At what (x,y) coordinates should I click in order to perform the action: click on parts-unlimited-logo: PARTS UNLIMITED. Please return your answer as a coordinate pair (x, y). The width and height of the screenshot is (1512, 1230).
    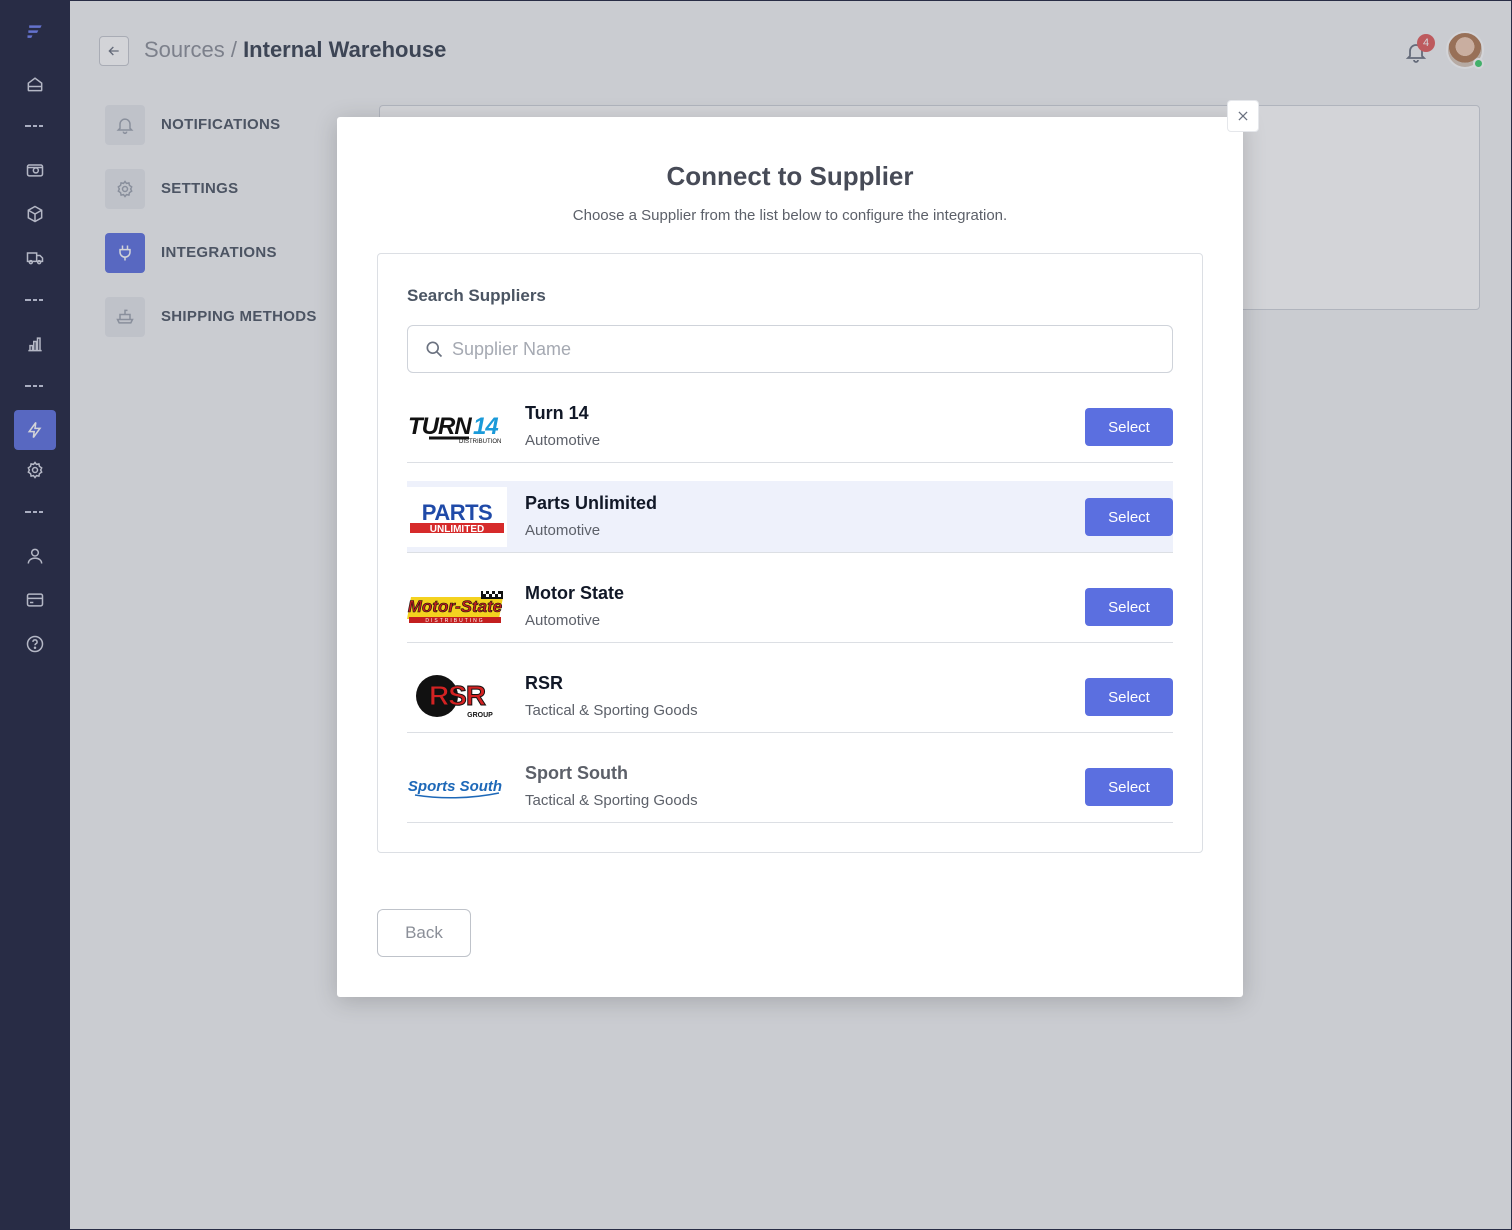
    Looking at the image, I should click on (457, 517).